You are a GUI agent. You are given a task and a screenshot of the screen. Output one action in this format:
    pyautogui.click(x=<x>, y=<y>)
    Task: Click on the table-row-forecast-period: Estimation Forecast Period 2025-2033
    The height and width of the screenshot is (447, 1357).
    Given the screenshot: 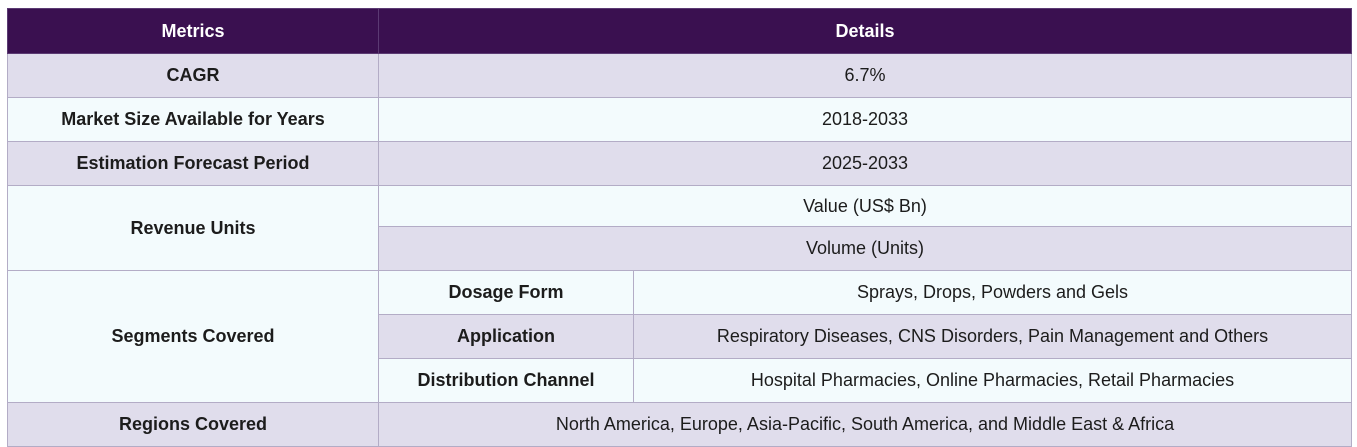 What is the action you would take?
    pyautogui.click(x=679, y=163)
    